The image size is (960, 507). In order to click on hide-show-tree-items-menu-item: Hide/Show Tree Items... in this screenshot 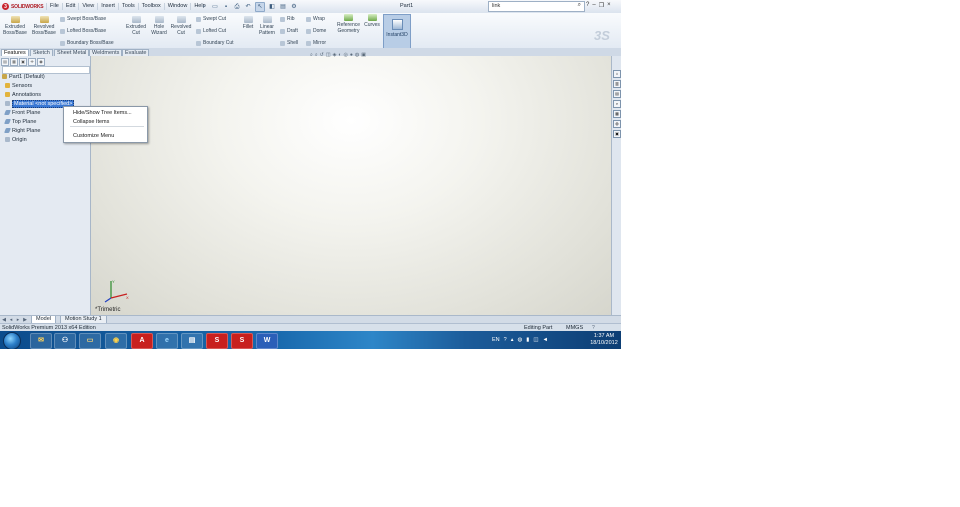, I will do `click(102, 113)`.